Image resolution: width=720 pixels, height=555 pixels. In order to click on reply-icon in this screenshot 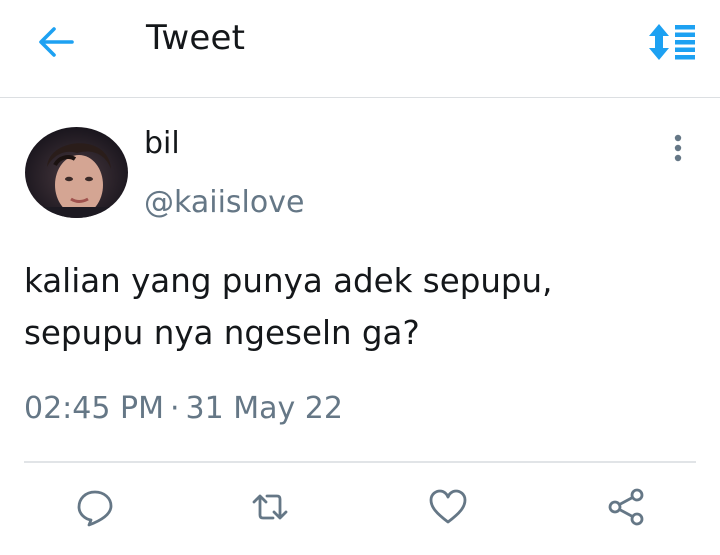, I will do `click(95, 508)`.